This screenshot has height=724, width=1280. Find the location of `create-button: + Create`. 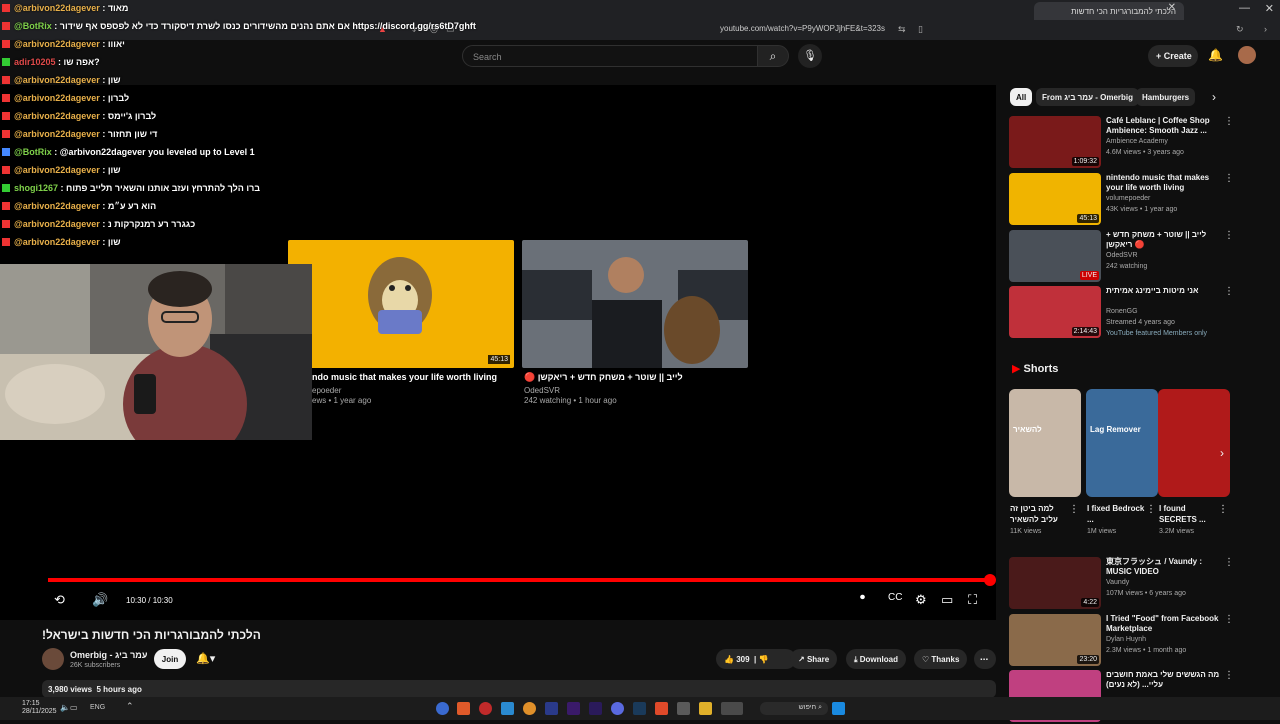

create-button: + Create is located at coordinates (1173, 56).